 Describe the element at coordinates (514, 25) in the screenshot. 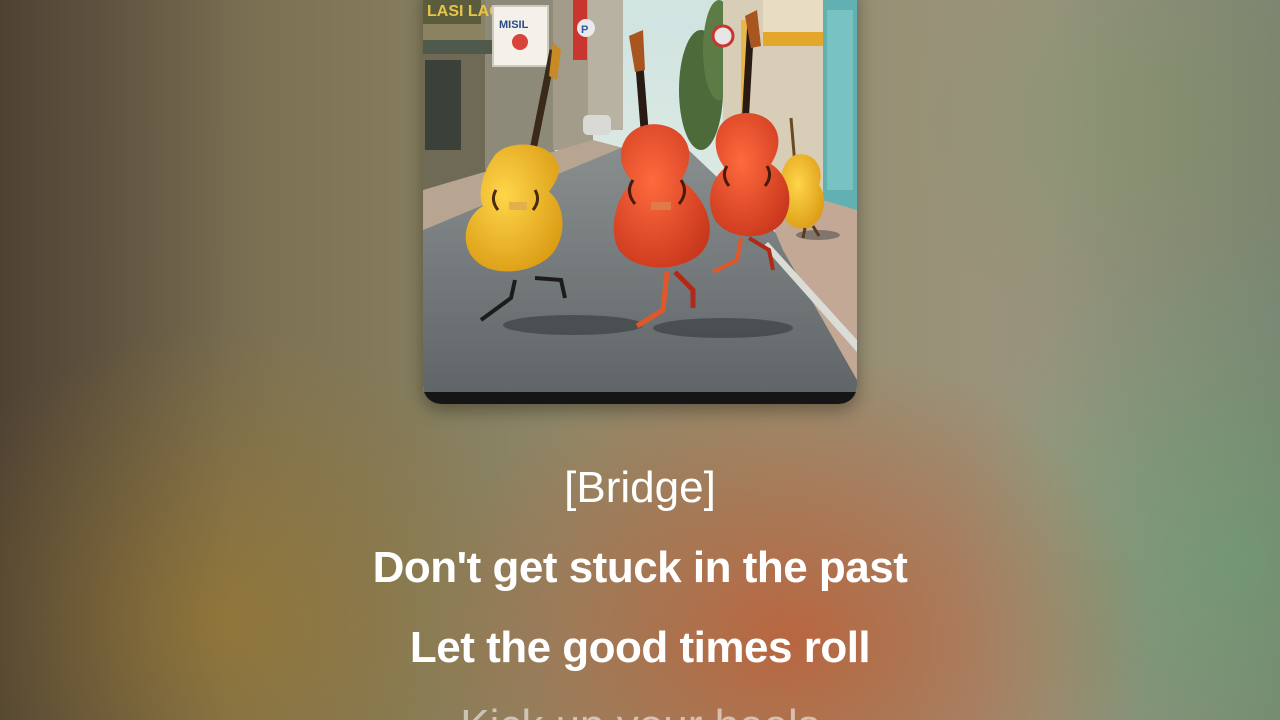

I see `poster-sign-text: MISIL` at that location.